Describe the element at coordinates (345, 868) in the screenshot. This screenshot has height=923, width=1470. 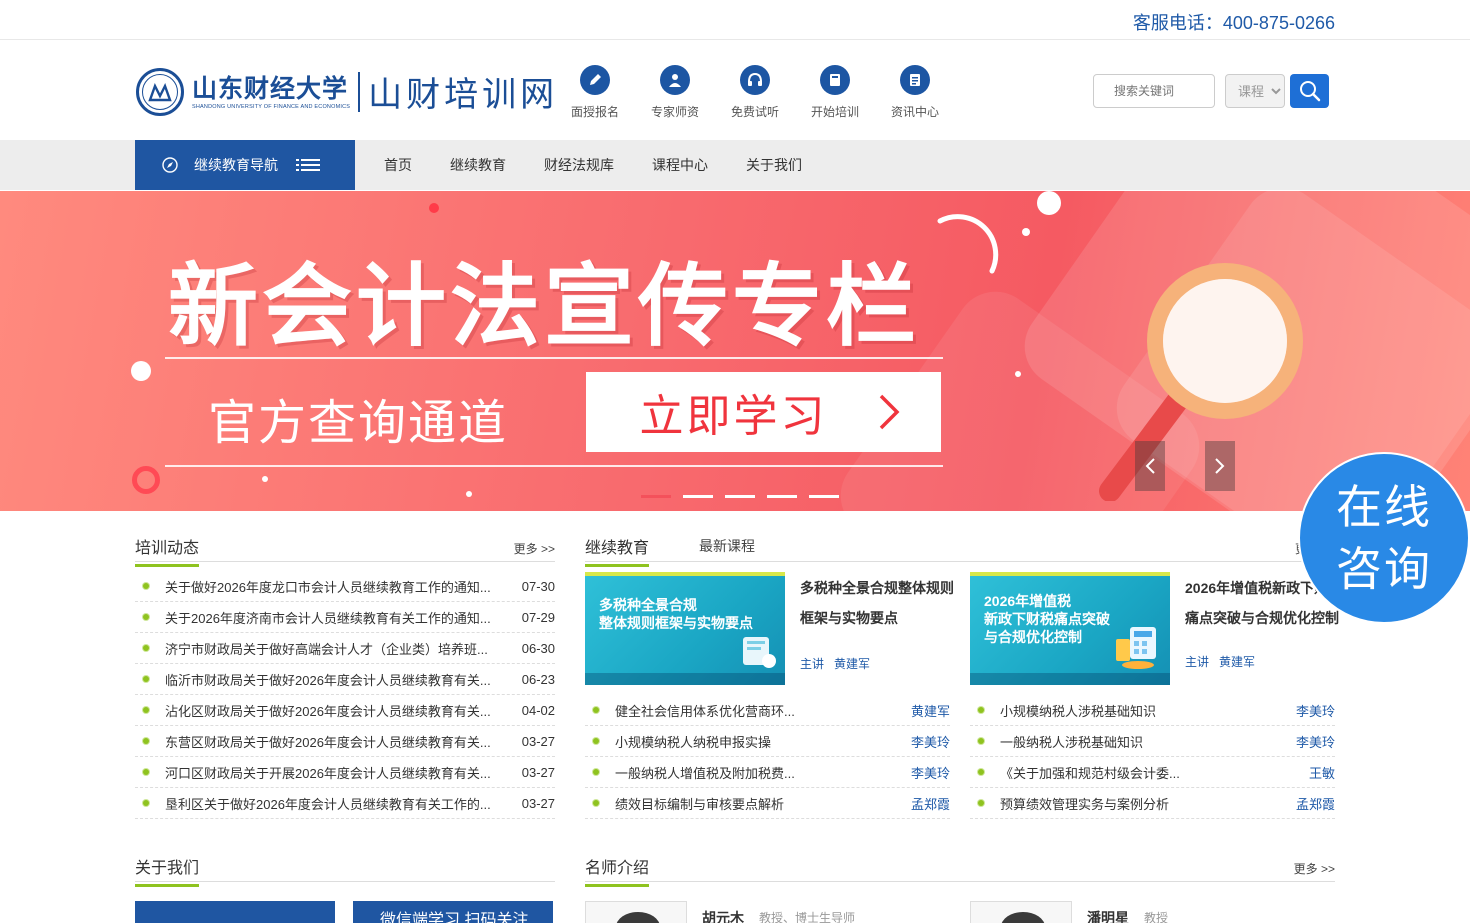
I see `about-section-header: 关于我们` at that location.